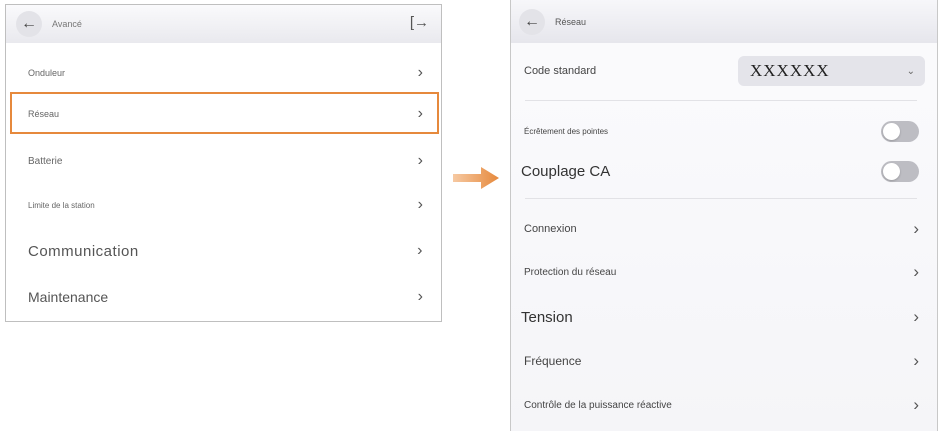  Describe the element at coordinates (223, 73) in the screenshot. I see `menu-item-onduleur: Onduleur ›` at that location.